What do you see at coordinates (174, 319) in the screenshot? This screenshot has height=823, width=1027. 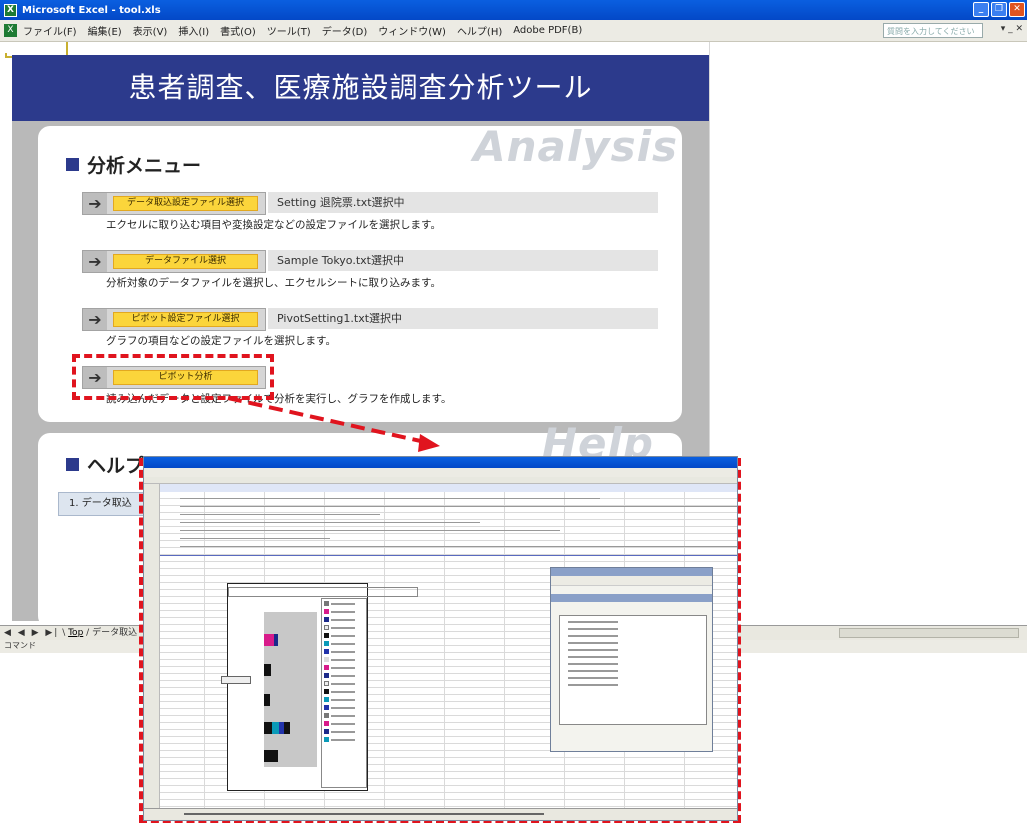 I see `select-pivot-settings-button: ➔ ピボット設定ファイル選択` at bounding box center [174, 319].